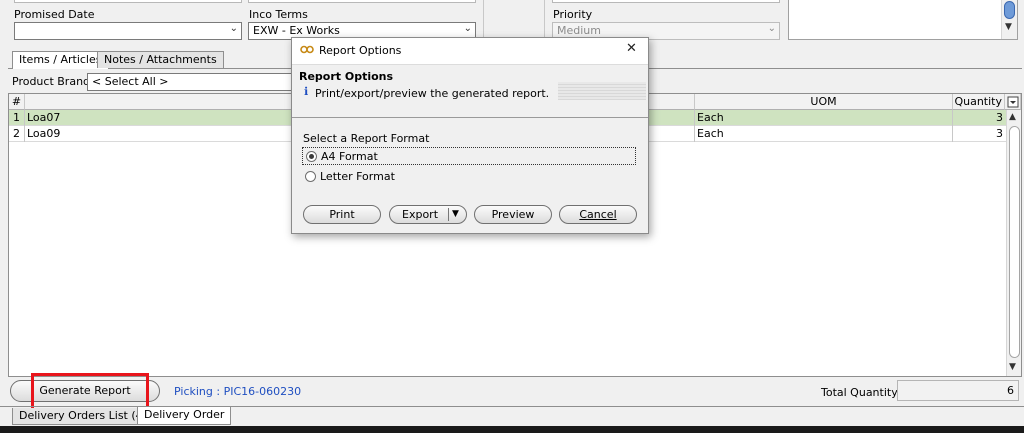  I want to click on split-divider, so click(448, 214).